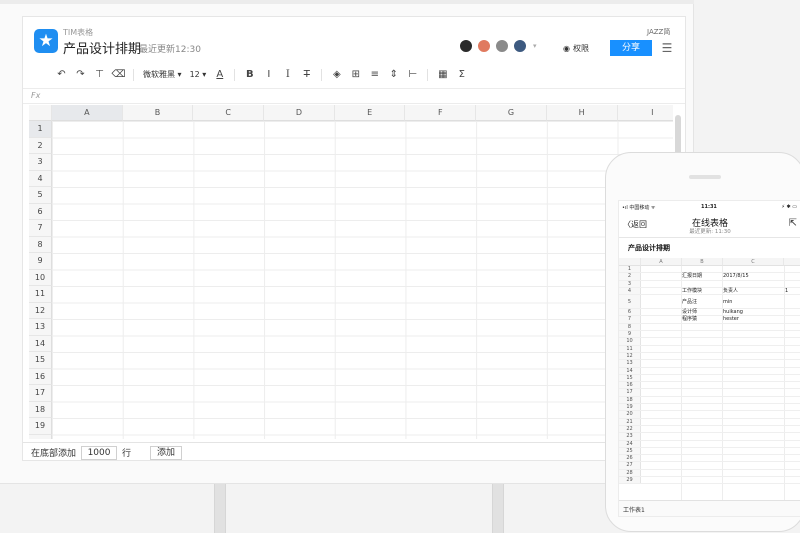 Image resolution: width=800 pixels, height=533 pixels. What do you see at coordinates (268, 75) in the screenshot?
I see `italic-icon: I` at bounding box center [268, 75].